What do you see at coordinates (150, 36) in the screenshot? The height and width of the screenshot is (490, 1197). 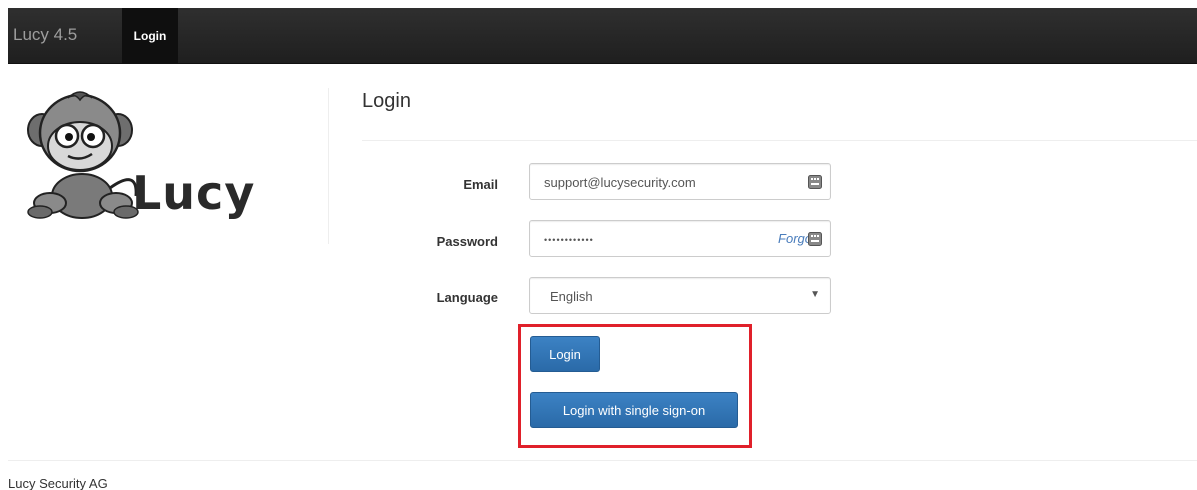 I see `nav-tab-login: Login` at bounding box center [150, 36].